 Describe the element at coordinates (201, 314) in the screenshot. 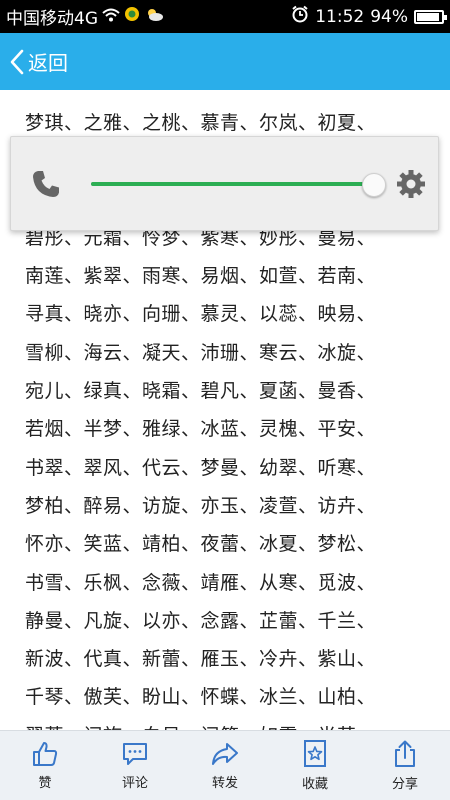

I see `text-line: 寻真、晓亦、向珊、慕灵、以蕊、映易、` at that location.